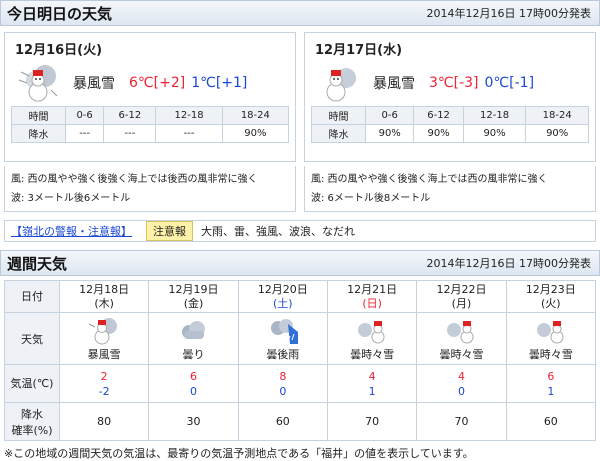 This screenshot has height=461, width=600. What do you see at coordinates (104, 376) in the screenshot?
I see `weekly-max-temp: 2` at bounding box center [104, 376].